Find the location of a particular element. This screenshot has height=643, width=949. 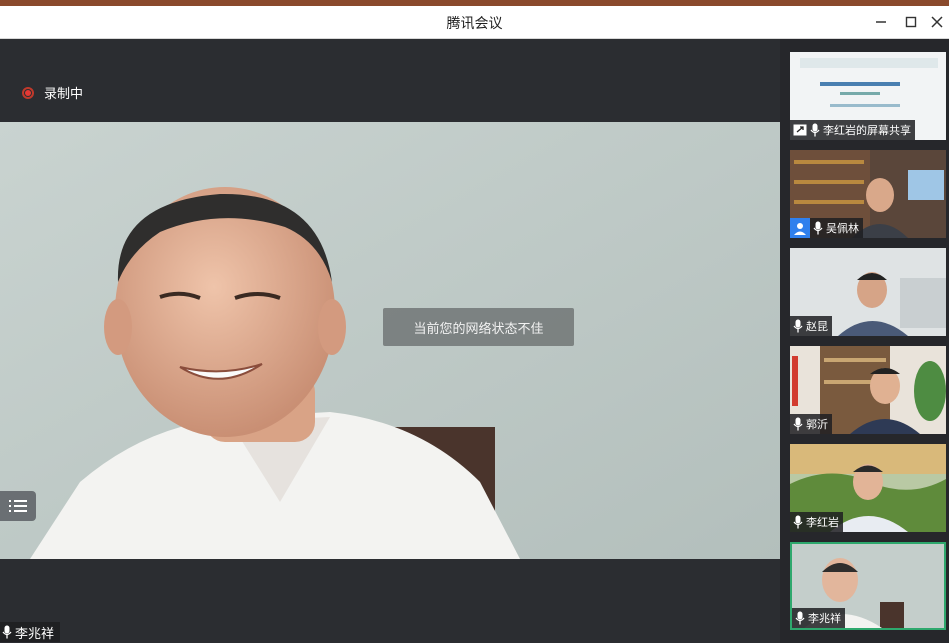

participant-label: 李兆祥 is located at coordinates (818, 618).